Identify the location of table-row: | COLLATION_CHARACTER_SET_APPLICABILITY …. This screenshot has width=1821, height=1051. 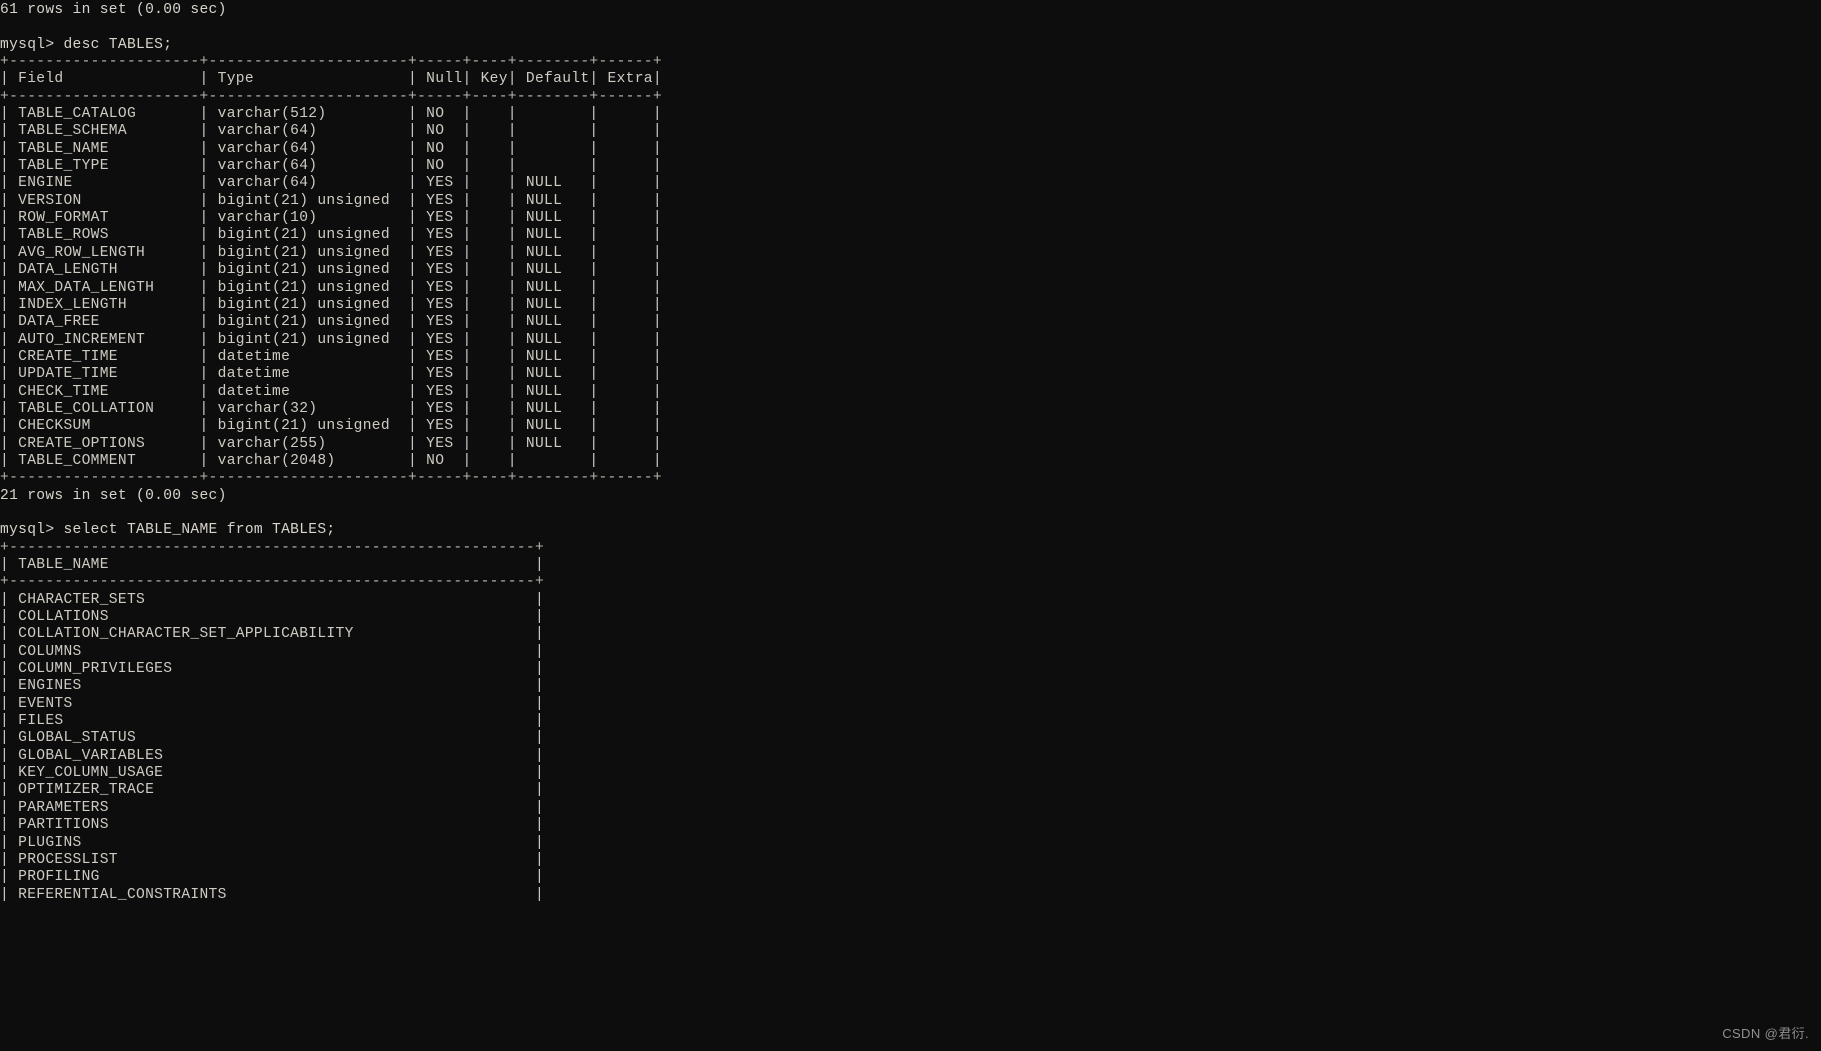
(272, 634).